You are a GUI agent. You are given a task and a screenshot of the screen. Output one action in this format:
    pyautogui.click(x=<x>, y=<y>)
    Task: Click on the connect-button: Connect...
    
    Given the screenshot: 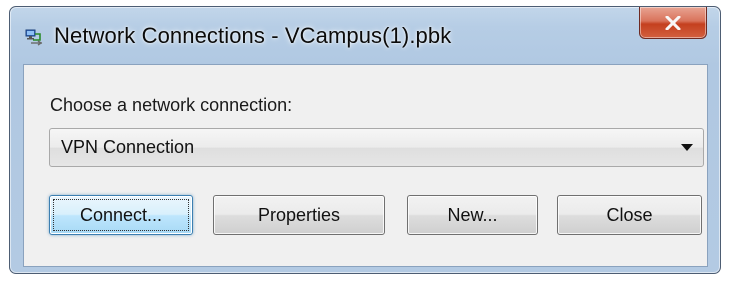 What is the action you would take?
    pyautogui.click(x=121, y=215)
    